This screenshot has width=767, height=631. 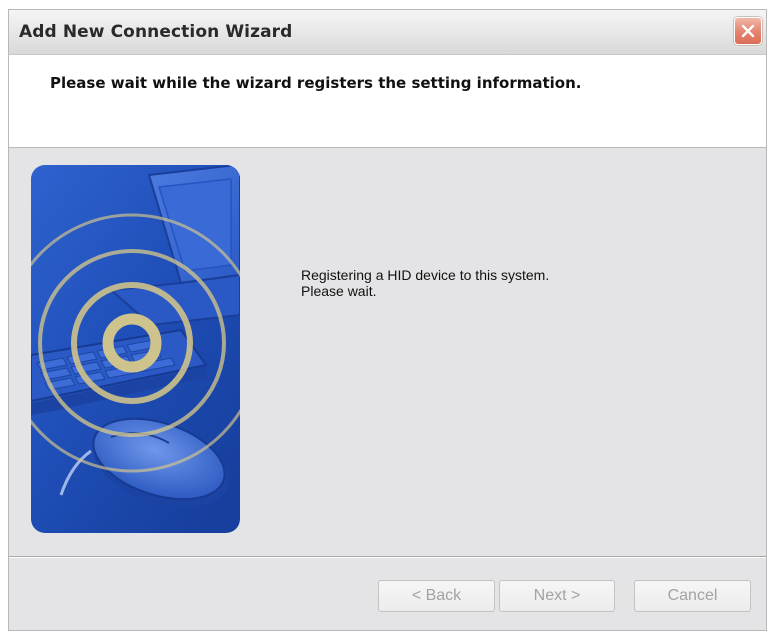 I want to click on button-bar: < Back Next > Cancel, so click(x=387, y=594).